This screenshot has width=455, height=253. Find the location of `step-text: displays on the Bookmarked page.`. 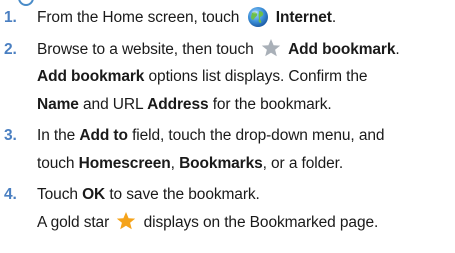

step-text: displays on the Bookmarked page. is located at coordinates (261, 222).